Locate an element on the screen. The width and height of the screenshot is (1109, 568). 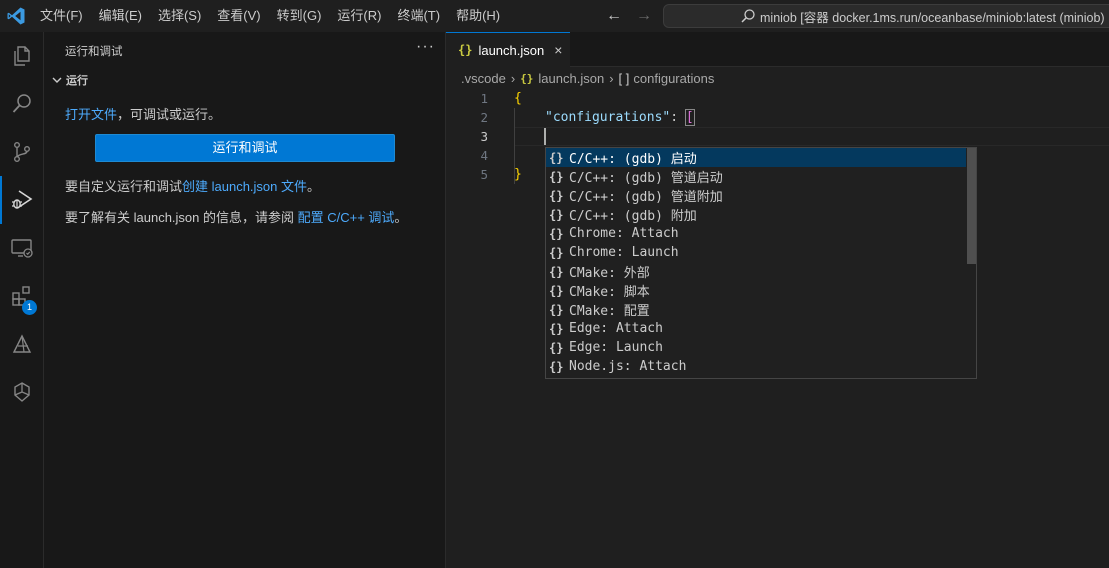
open-file-hint: 打开文件，可调试或运行。 is located at coordinates (143, 113).